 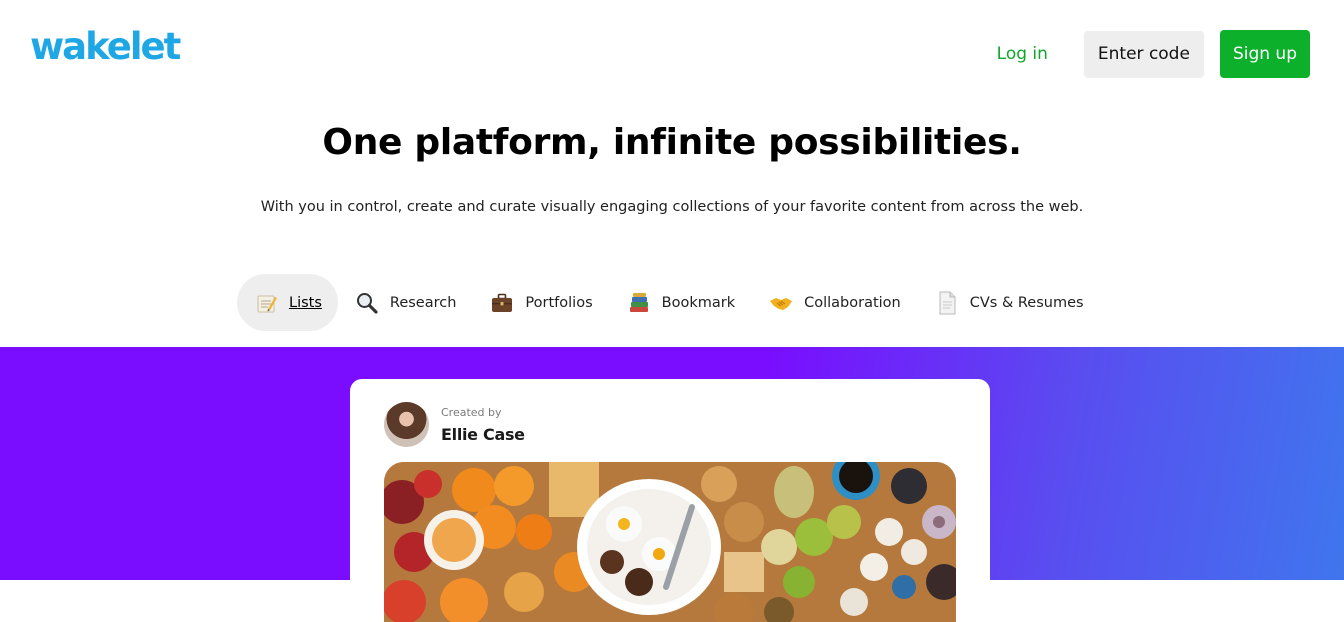 I want to click on tab-portfolios: Portfolios, so click(x=541, y=302).